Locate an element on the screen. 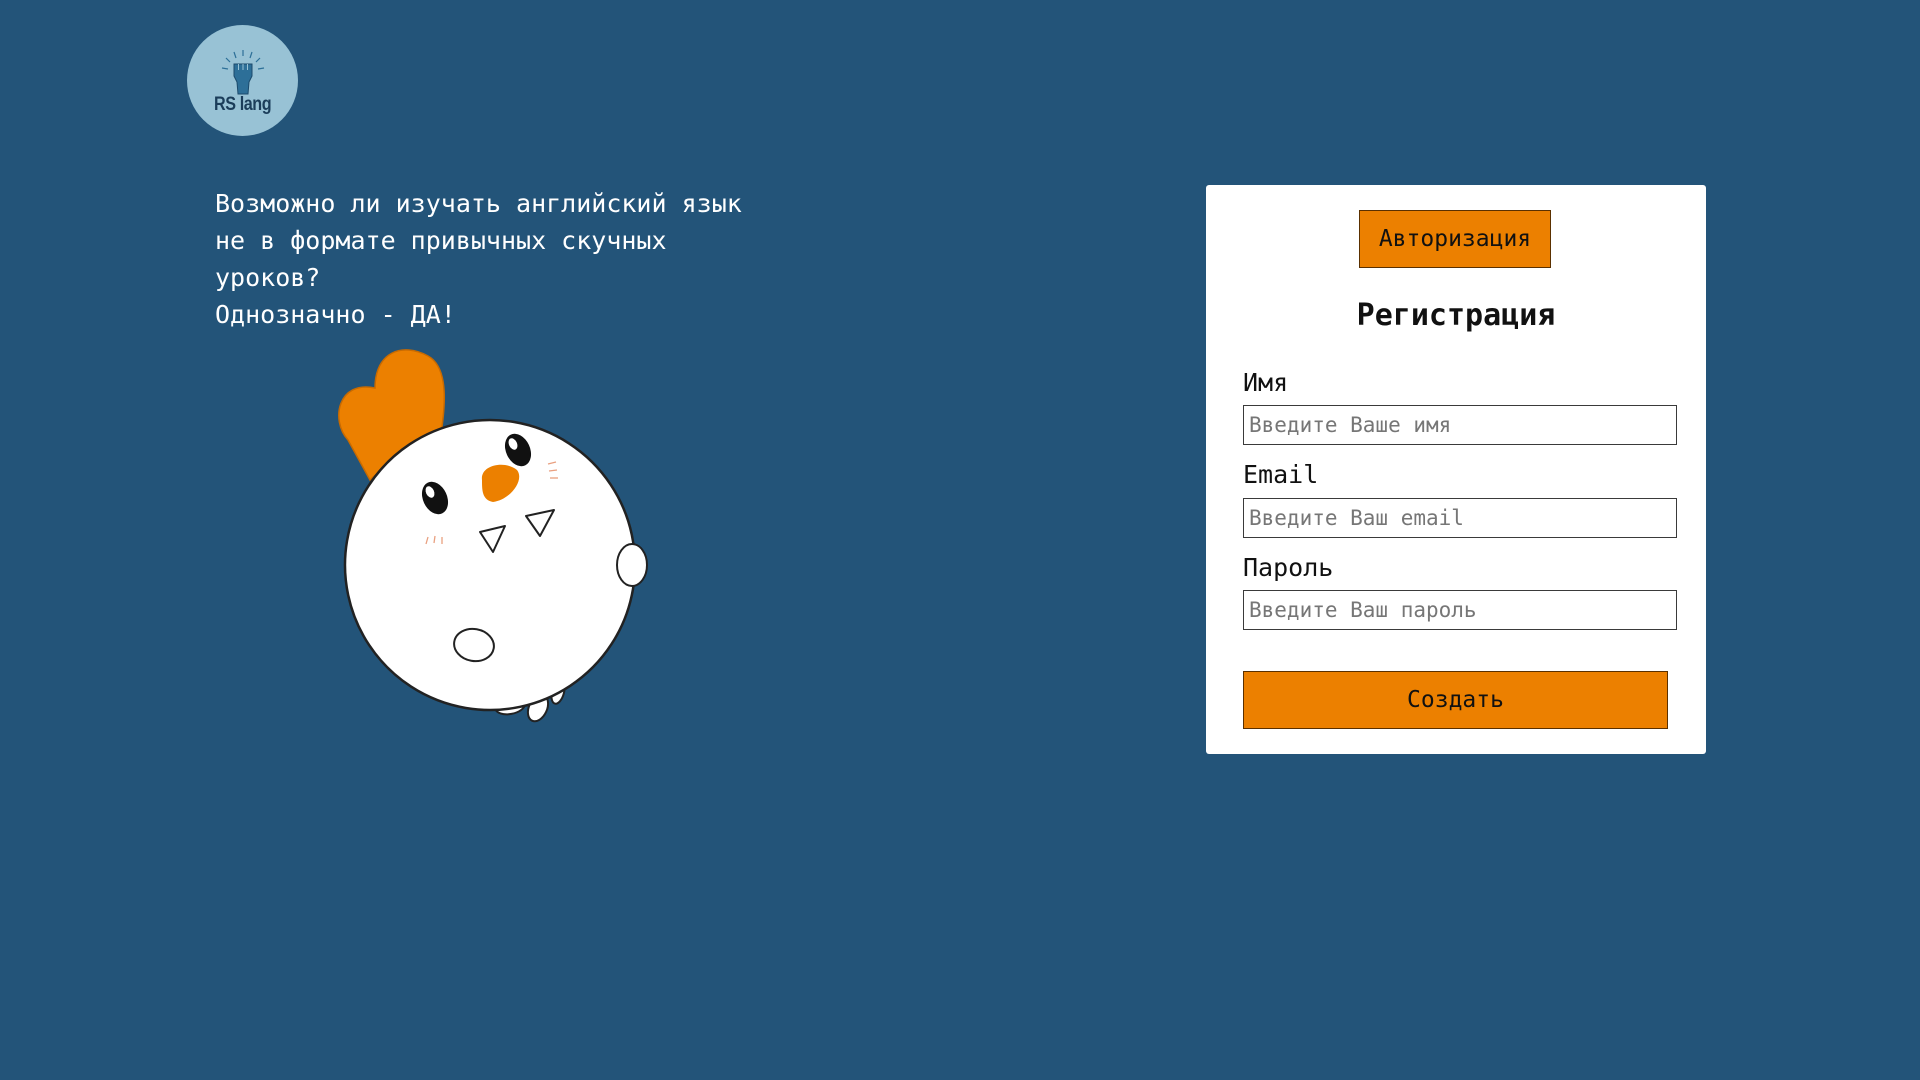  logo: RS lang is located at coordinates (242, 80).